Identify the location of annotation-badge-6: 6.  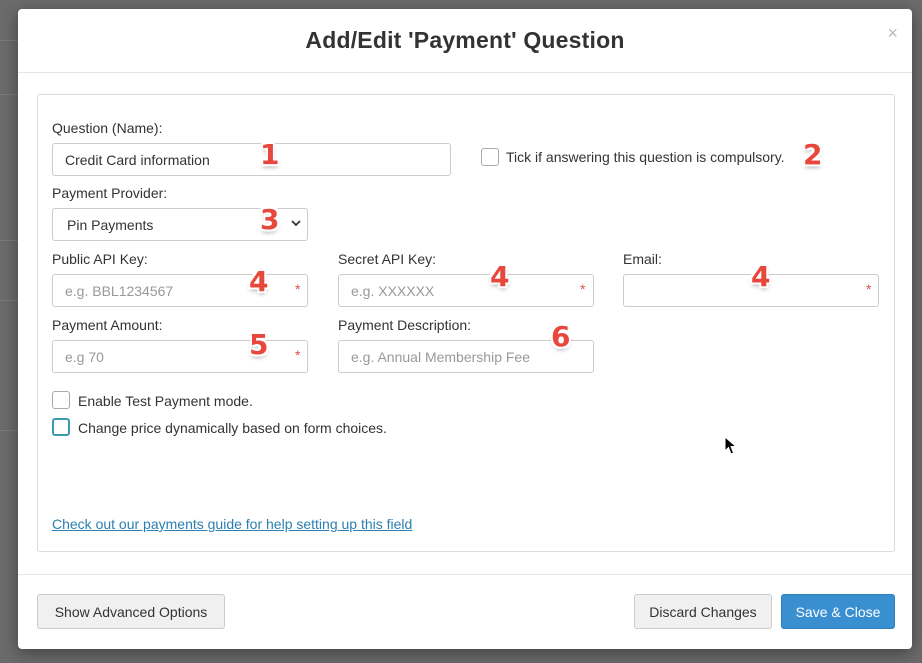
(561, 336).